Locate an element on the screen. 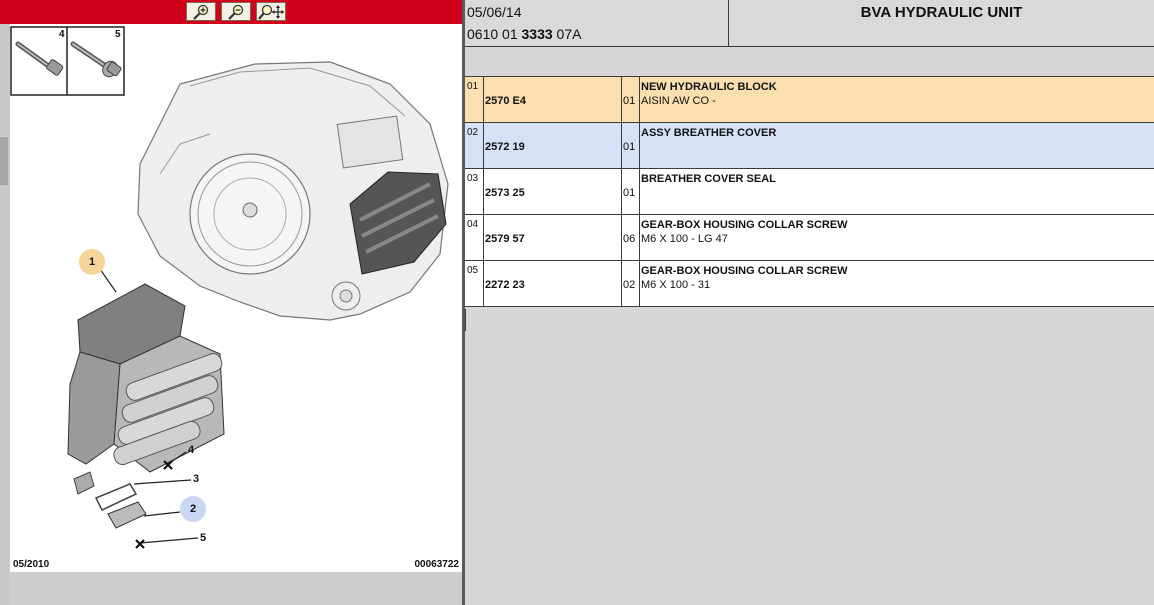 Image resolution: width=1154 pixels, height=605 pixels. zoom-out-icon is located at coordinates (236, 12).